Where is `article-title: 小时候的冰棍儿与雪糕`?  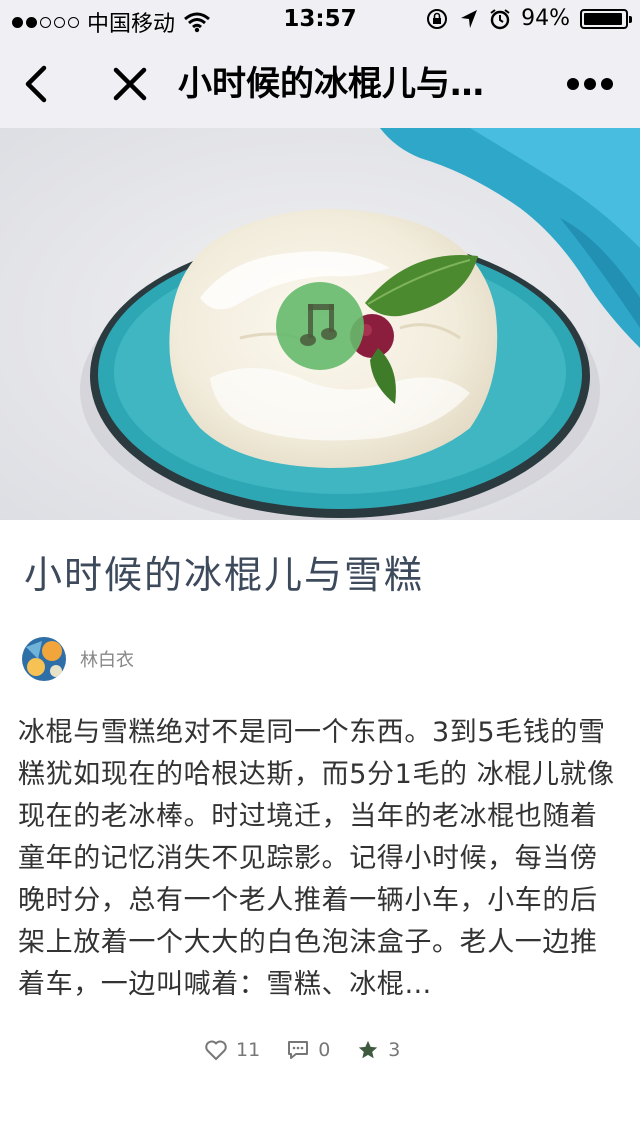
article-title: 小时候的冰棍儿与雪糕 is located at coordinates (224, 575).